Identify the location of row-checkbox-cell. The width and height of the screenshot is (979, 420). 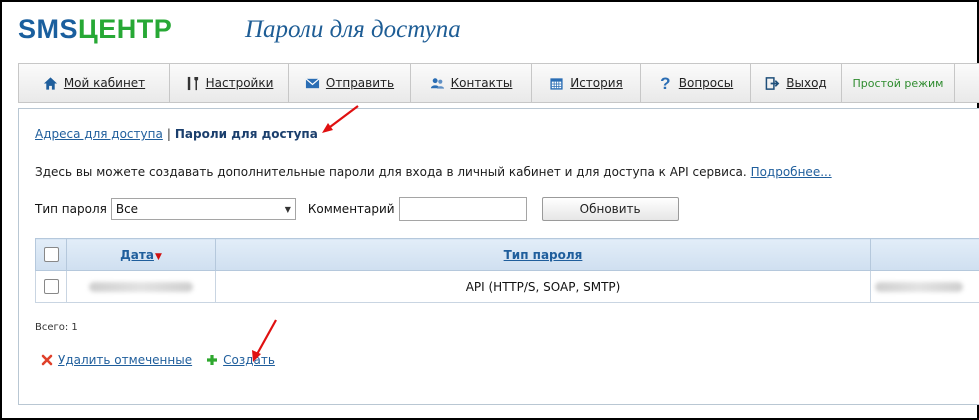
(51, 286).